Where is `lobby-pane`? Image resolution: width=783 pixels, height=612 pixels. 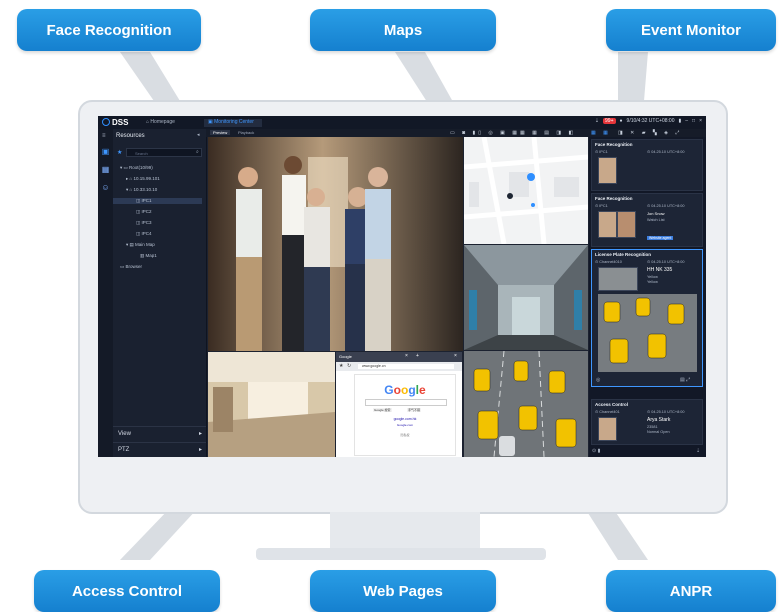 lobby-pane is located at coordinates (271, 404).